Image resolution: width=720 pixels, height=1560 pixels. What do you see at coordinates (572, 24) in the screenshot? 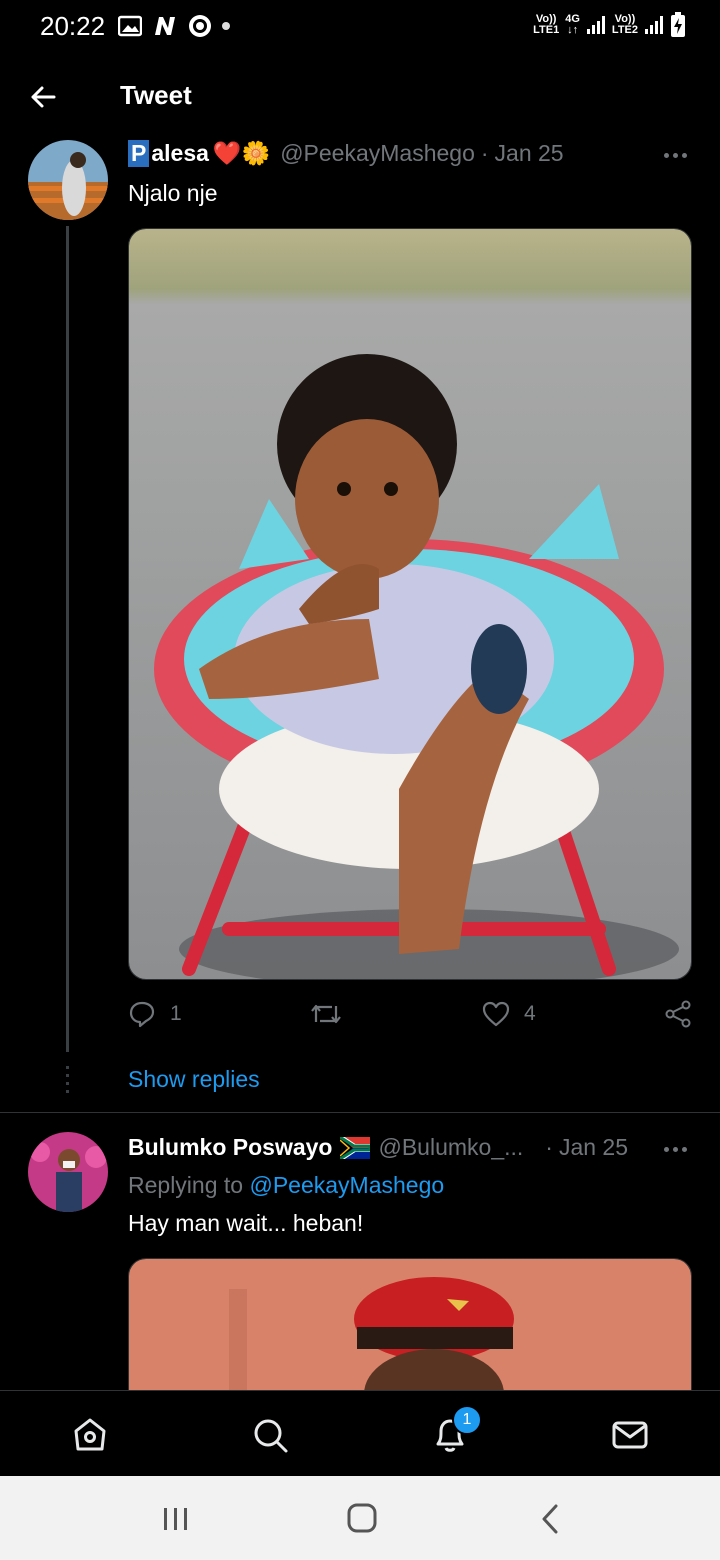
I see `network-type: 4G ↓↑` at bounding box center [572, 24].